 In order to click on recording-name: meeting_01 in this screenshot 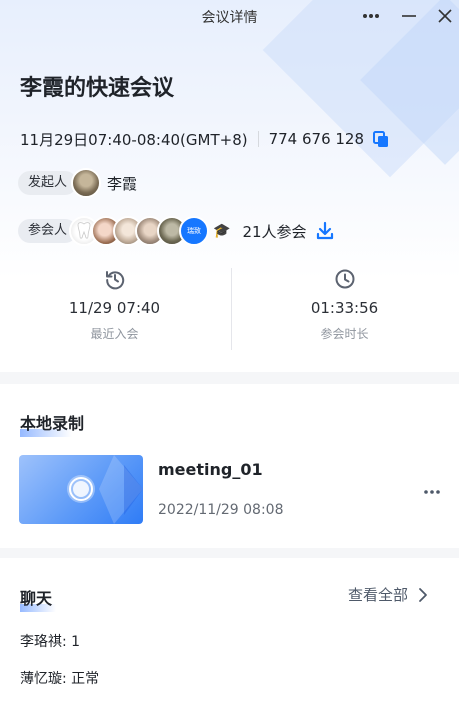, I will do `click(210, 469)`.